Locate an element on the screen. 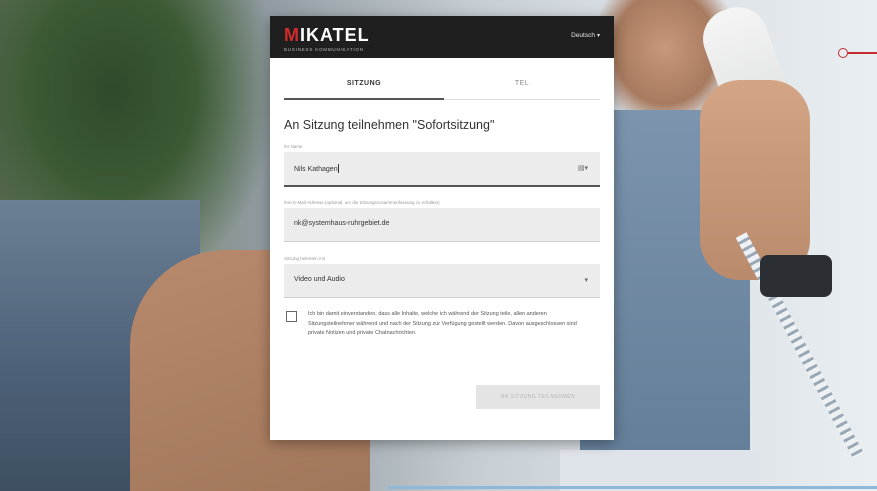 This screenshot has width=877, height=491. email-input: nk@systemhaus-ruhrgebiet.de is located at coordinates (442, 225).